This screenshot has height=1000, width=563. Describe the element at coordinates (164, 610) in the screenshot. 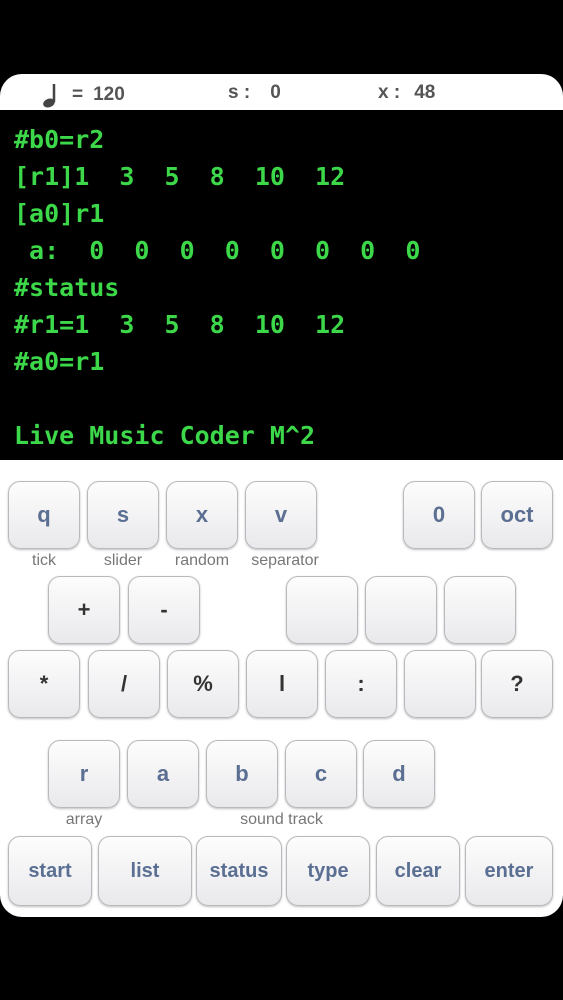

I see `key-minus: -` at that location.